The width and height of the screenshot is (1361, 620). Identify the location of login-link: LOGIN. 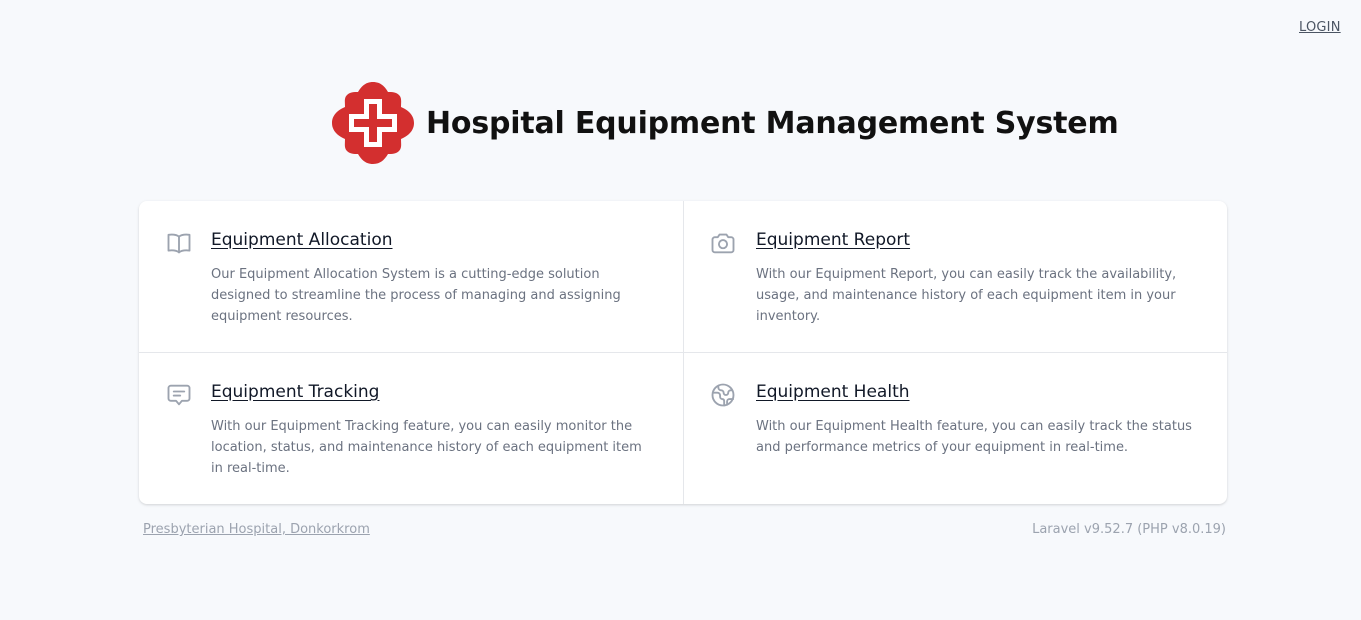
(1320, 27).